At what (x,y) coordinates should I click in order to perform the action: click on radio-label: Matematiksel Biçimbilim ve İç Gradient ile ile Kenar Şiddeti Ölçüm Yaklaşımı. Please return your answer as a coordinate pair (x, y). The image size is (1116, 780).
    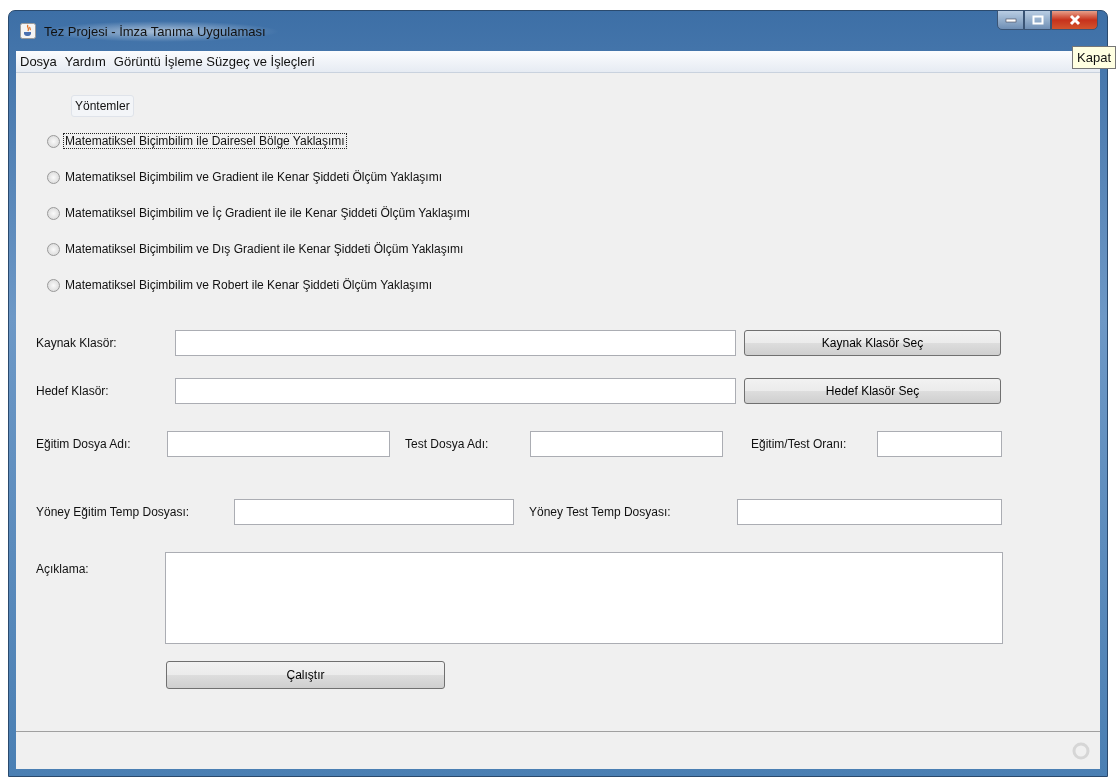
    Looking at the image, I should click on (268, 213).